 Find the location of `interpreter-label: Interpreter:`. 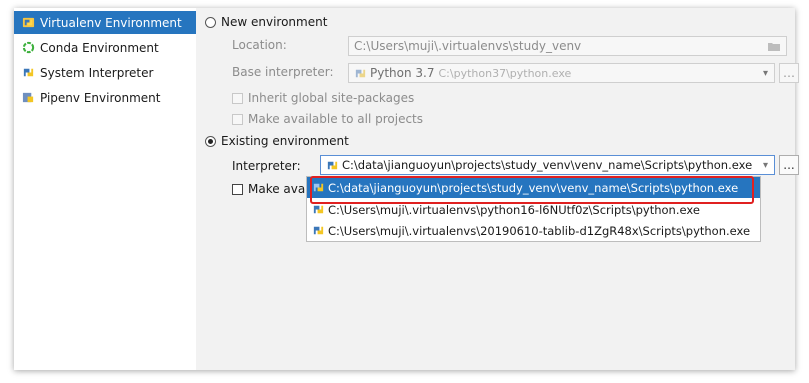

interpreter-label: Interpreter: is located at coordinates (266, 166).